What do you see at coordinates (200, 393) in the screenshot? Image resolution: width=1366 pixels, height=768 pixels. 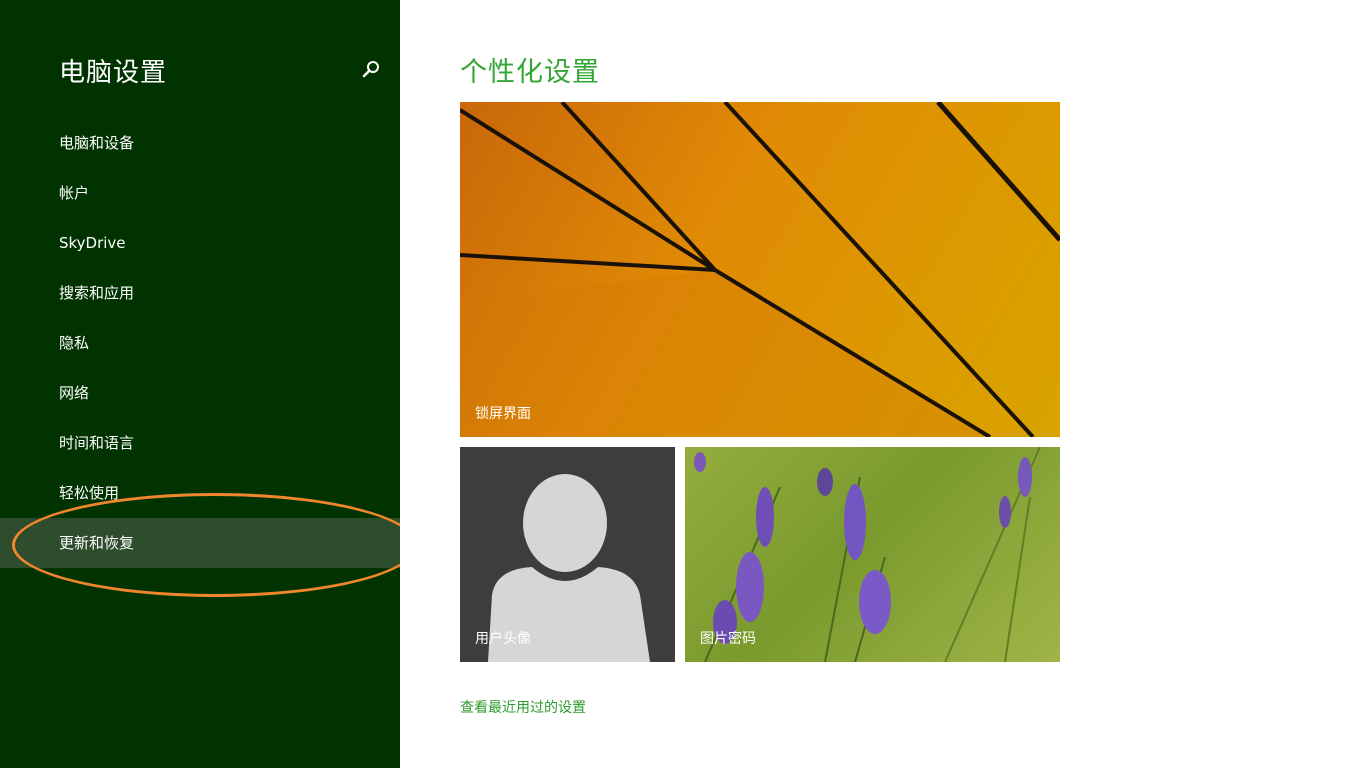 I see `sidebar-item-network: 网络` at bounding box center [200, 393].